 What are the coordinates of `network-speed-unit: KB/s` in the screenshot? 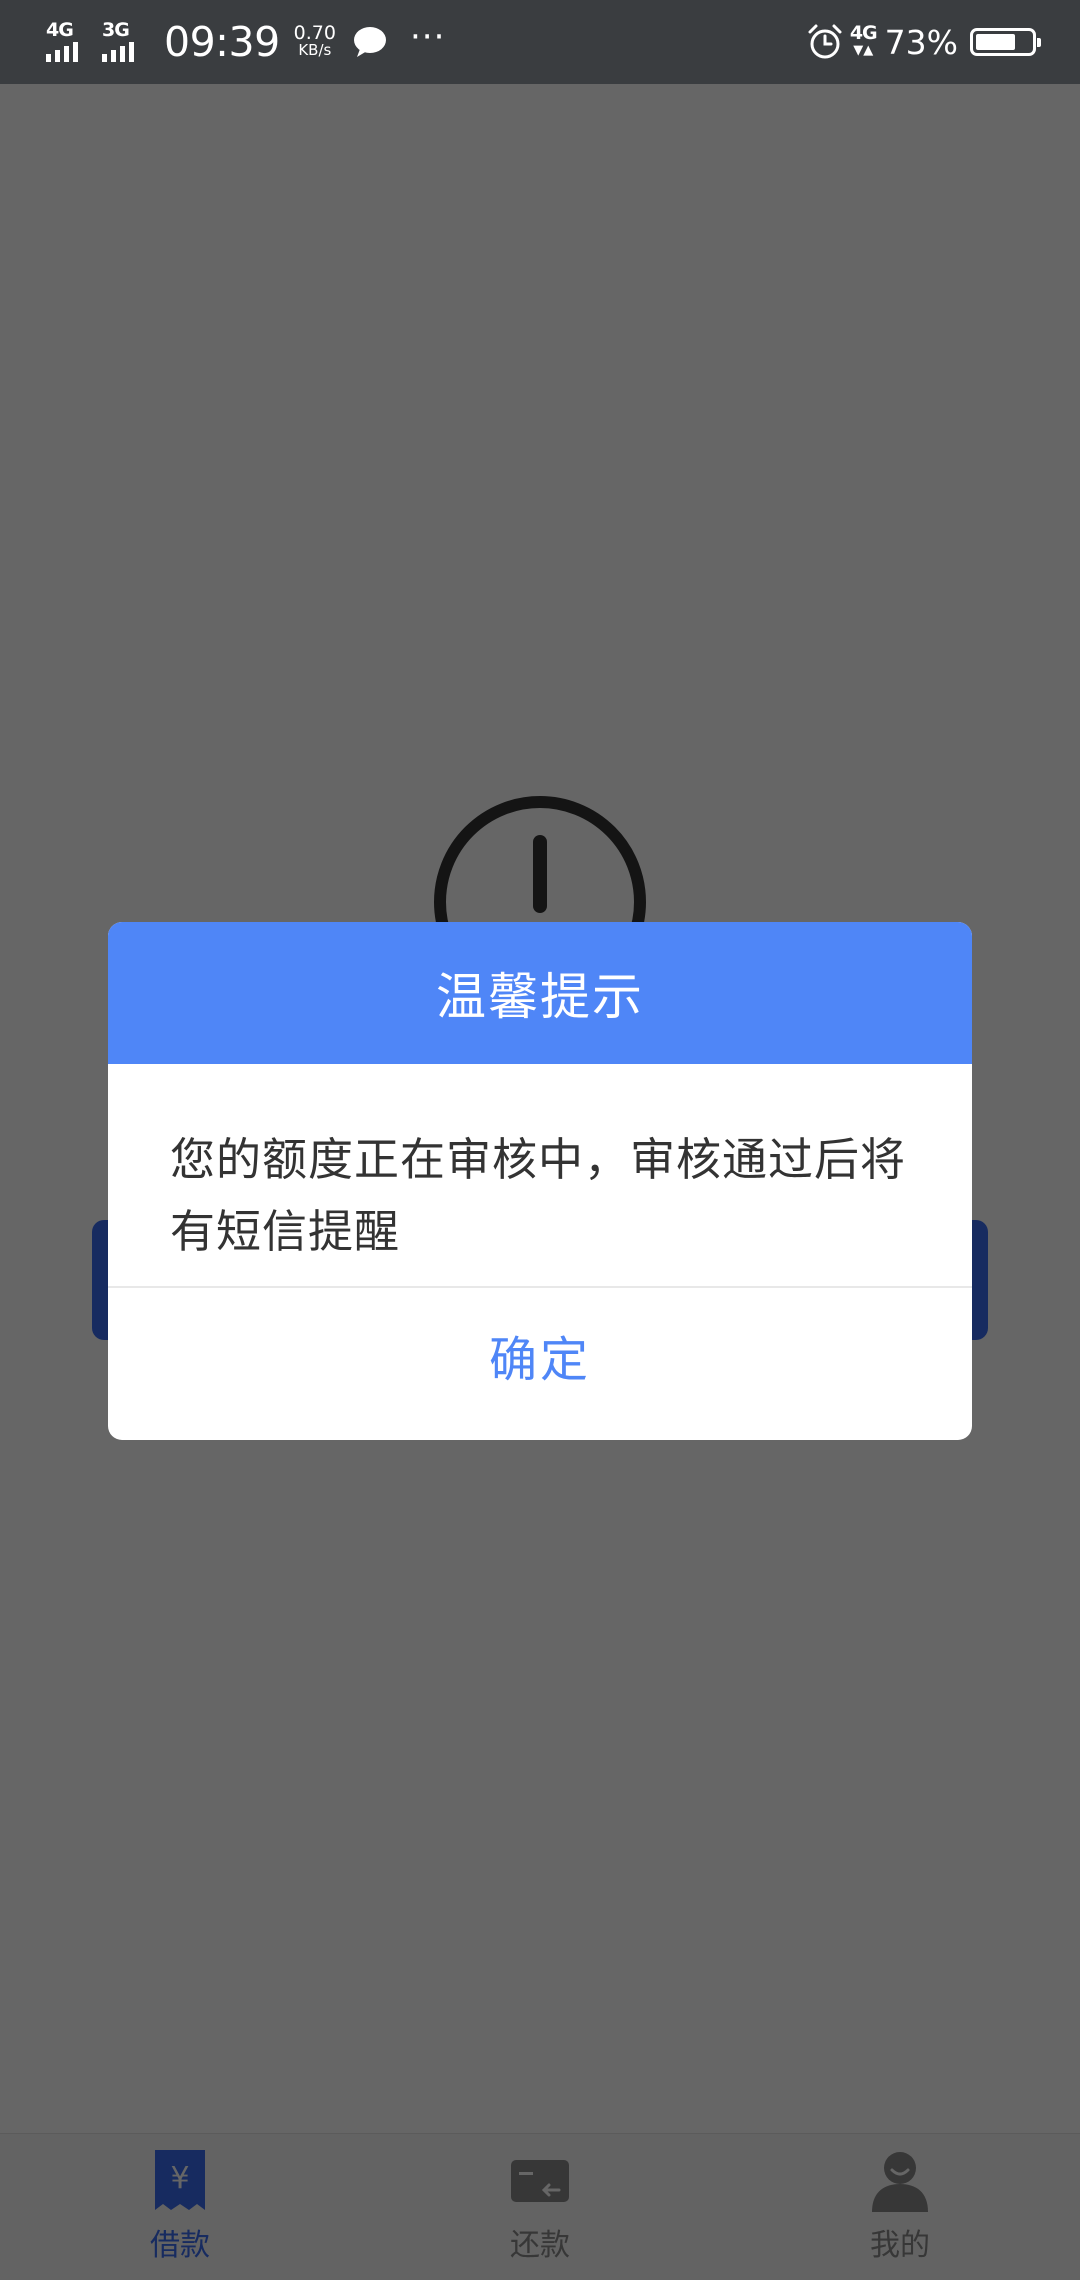 It's located at (315, 50).